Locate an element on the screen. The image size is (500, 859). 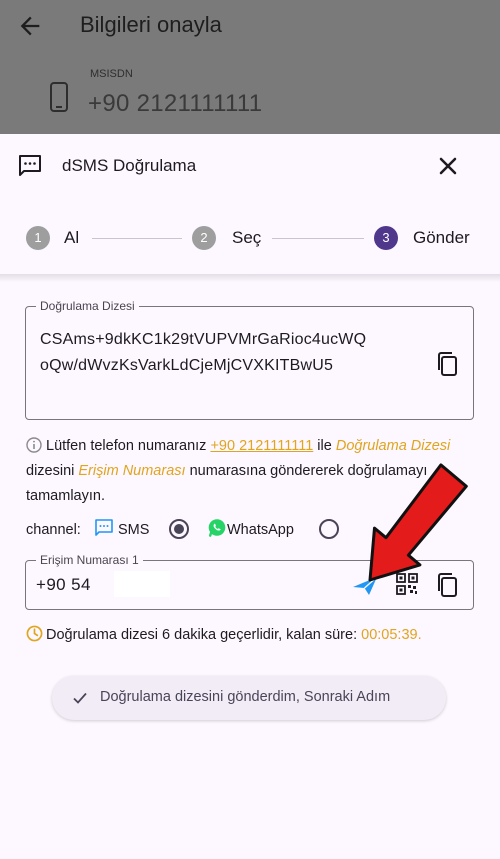
stepper: 1 Al 2 Seç 3 Gönder is located at coordinates (250, 238).